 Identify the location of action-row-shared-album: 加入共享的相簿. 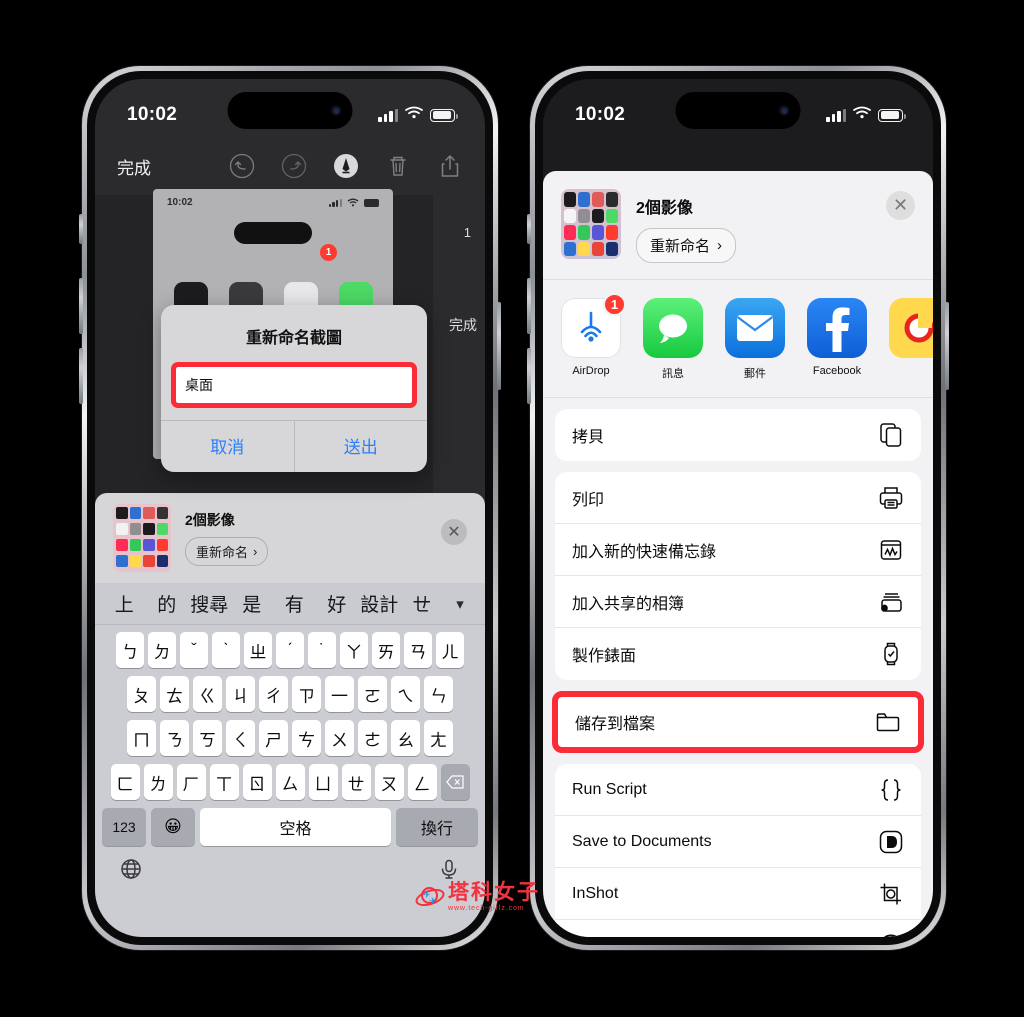
(738, 602).